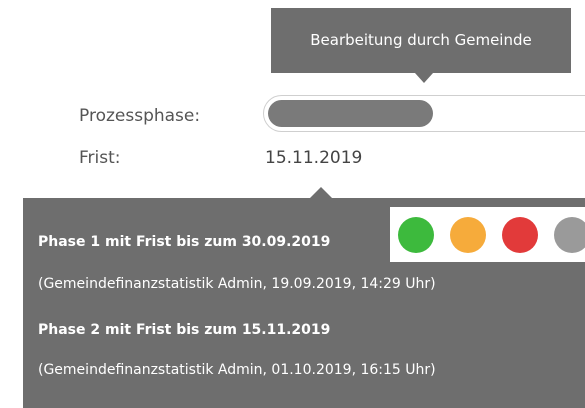 The image size is (585, 408). I want to click on process-phase-progress-bar, so click(424, 113).